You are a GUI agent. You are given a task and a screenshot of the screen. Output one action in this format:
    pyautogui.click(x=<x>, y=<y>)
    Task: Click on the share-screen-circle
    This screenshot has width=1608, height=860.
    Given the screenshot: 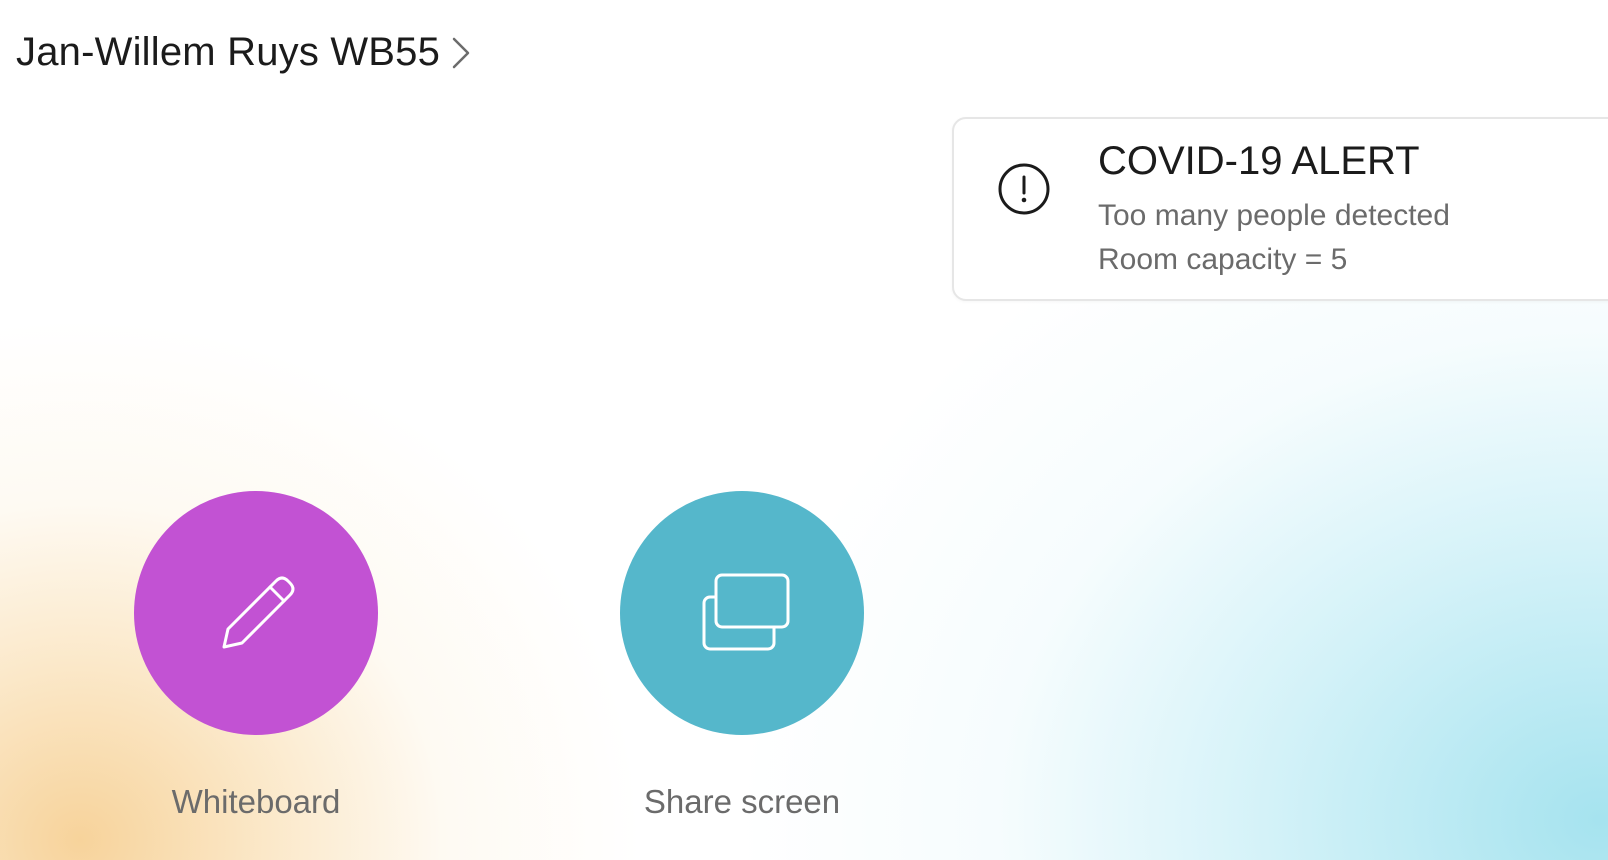 What is the action you would take?
    pyautogui.click(x=742, y=613)
    